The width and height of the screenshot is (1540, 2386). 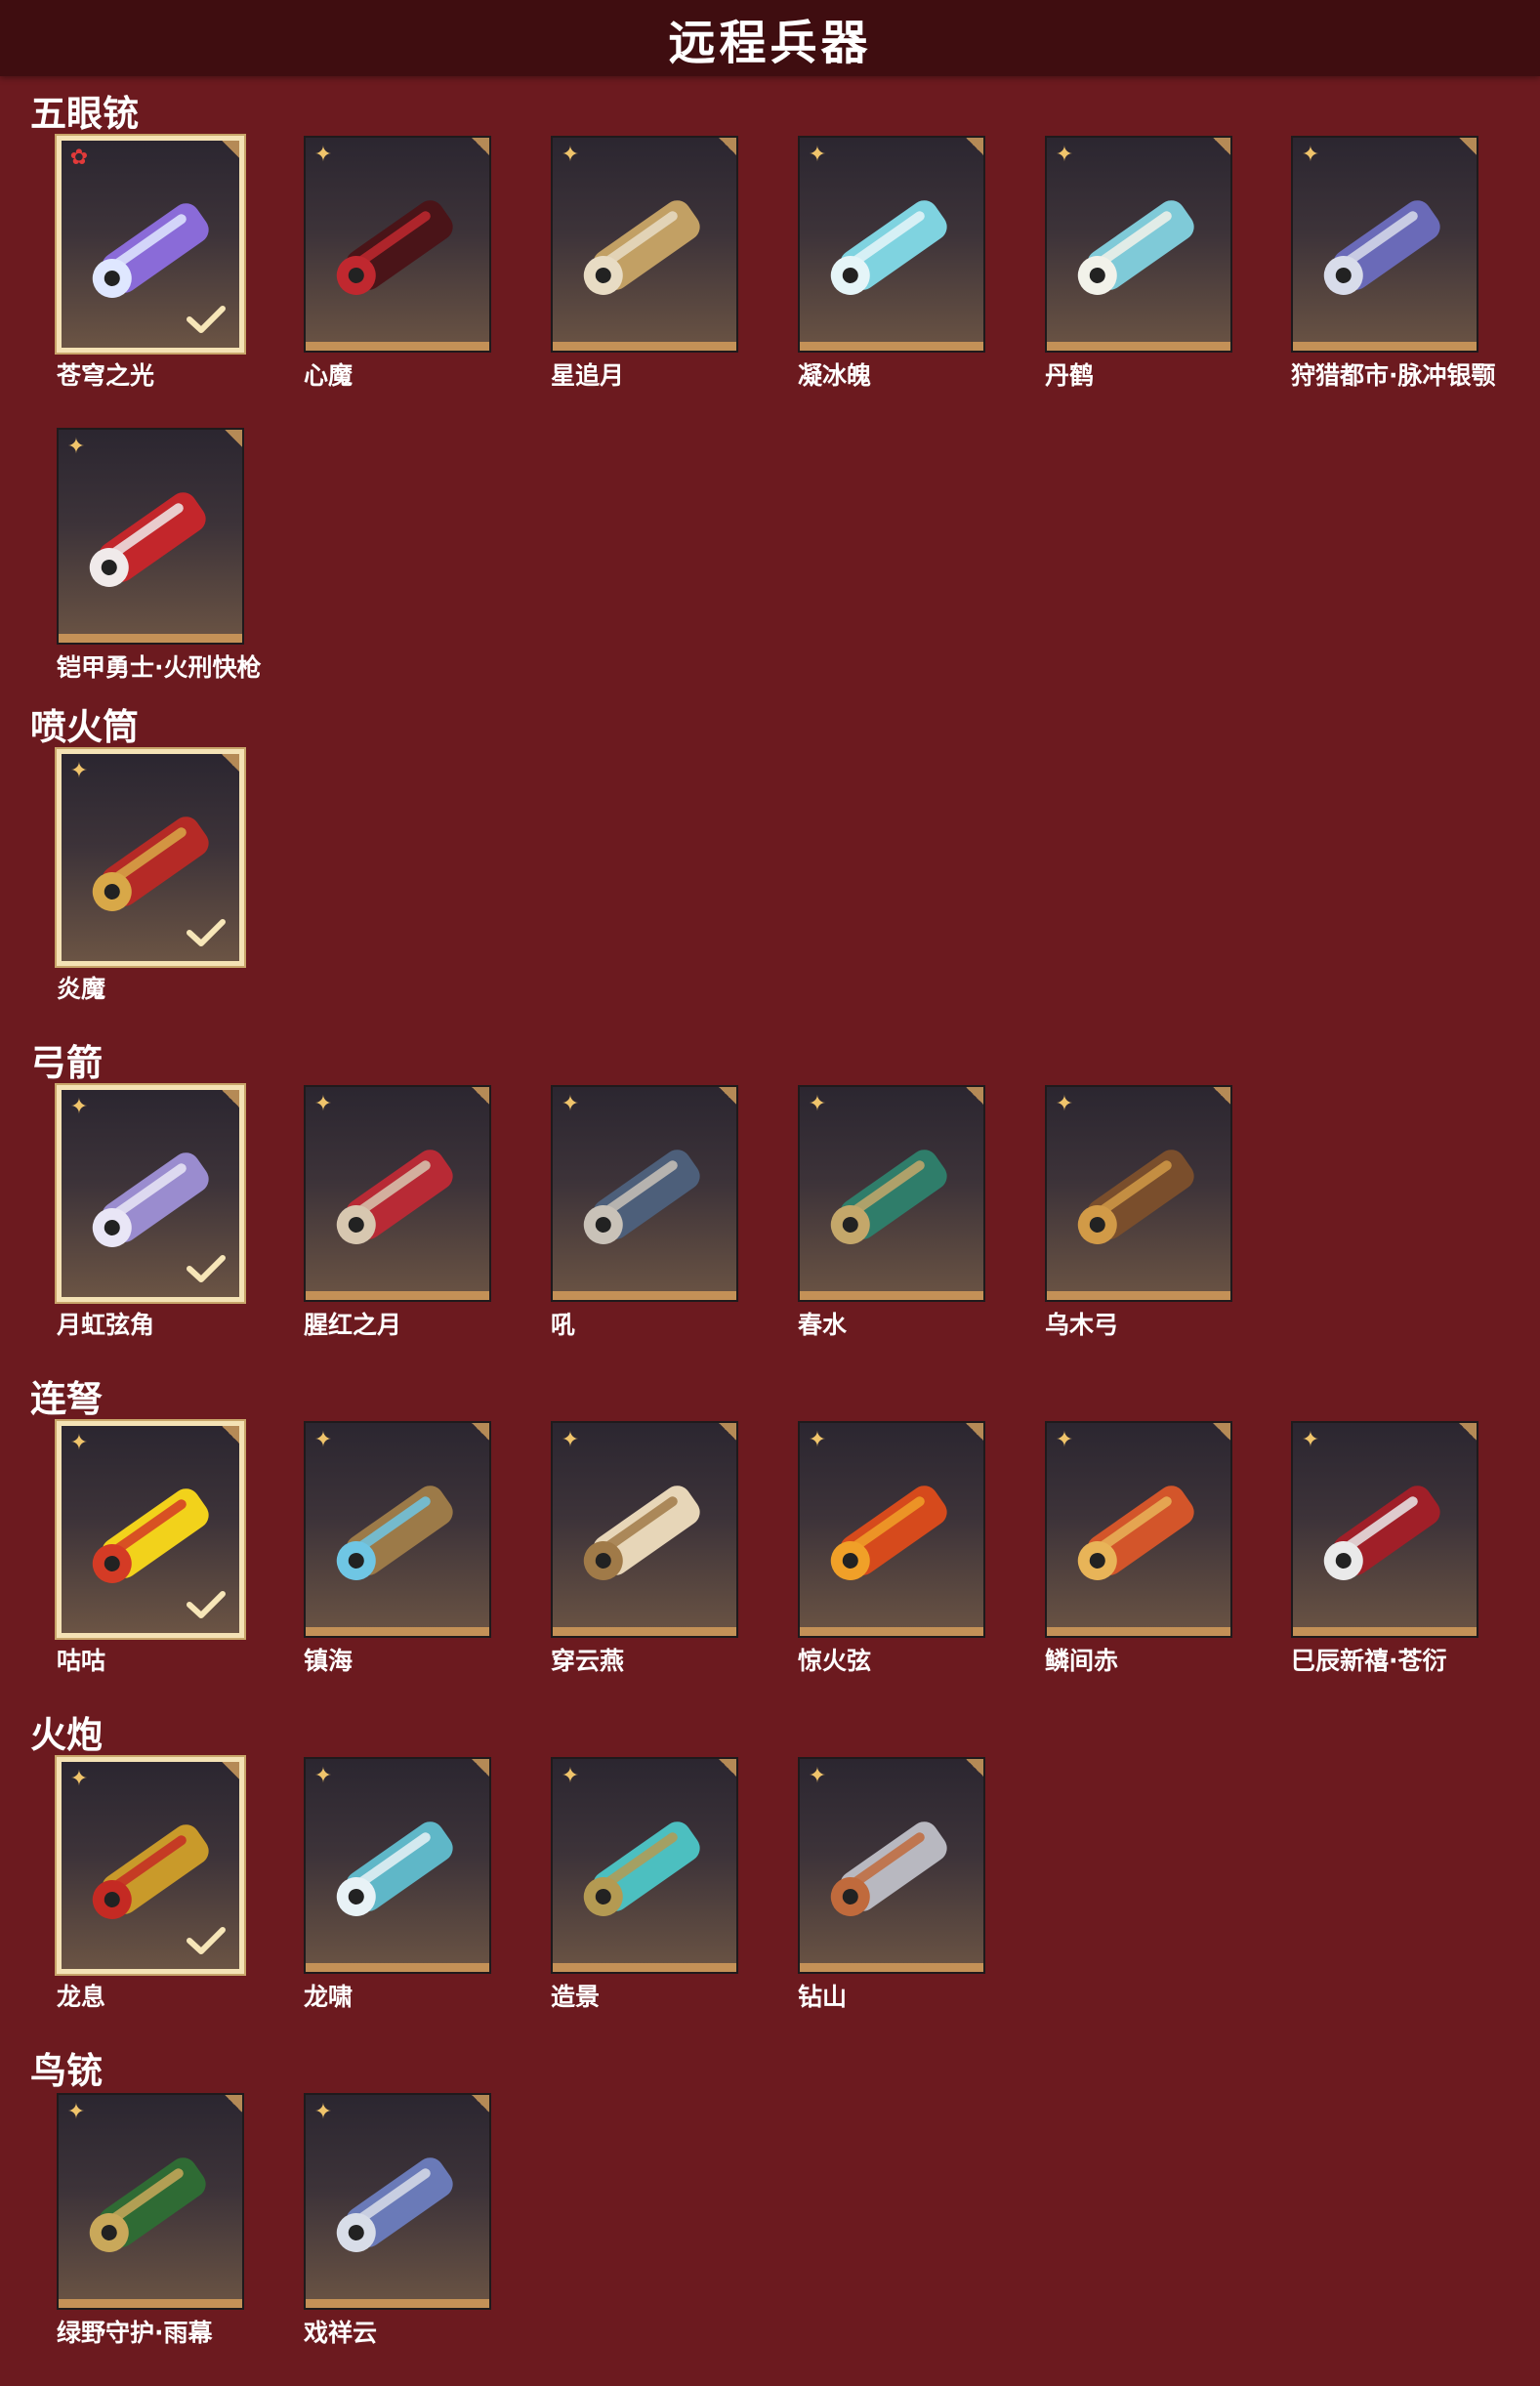 I want to click on weapon-card: ✦ 吼, so click(x=644, y=1232).